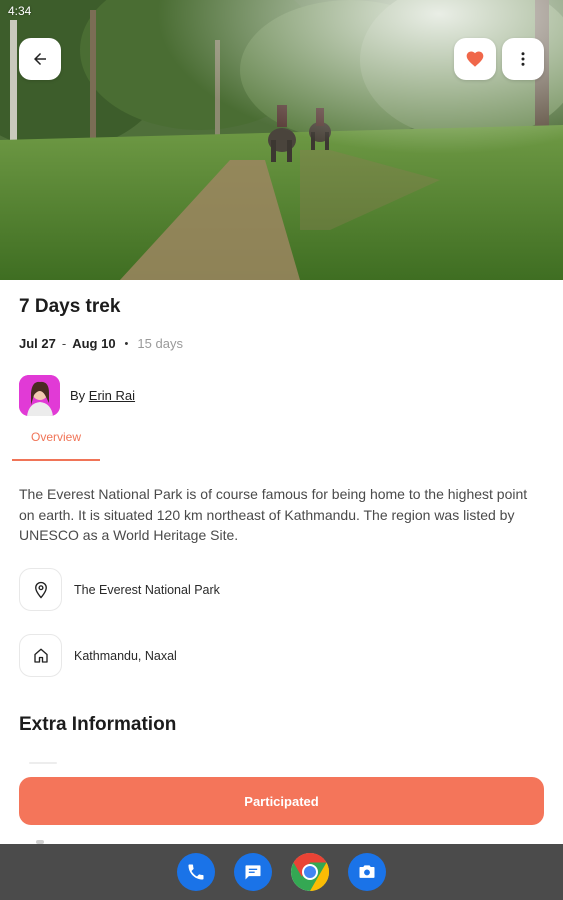  I want to click on trip-title: 7 Days trek, so click(70, 306).